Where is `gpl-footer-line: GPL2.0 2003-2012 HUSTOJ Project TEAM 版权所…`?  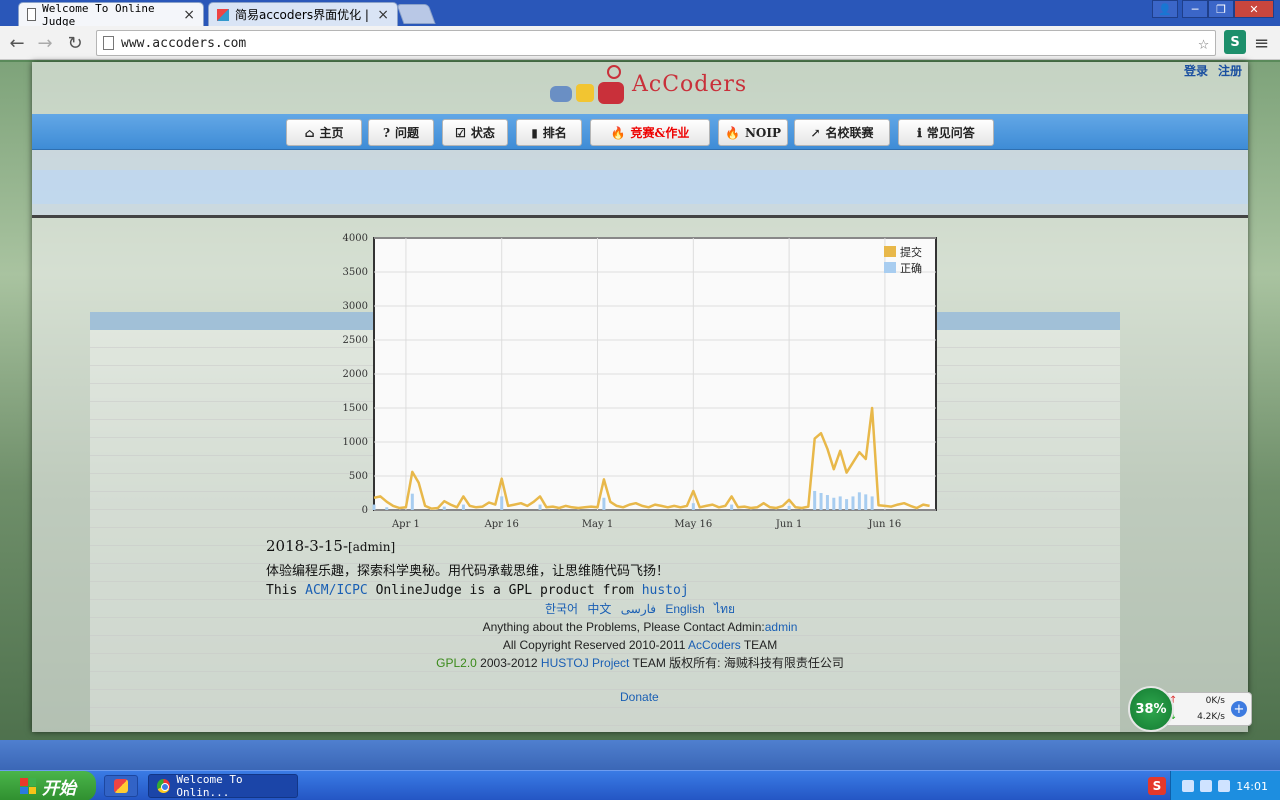 gpl-footer-line: GPL2.0 2003-2012 HUSTOJ Project TEAM 版权所… is located at coordinates (640, 663).